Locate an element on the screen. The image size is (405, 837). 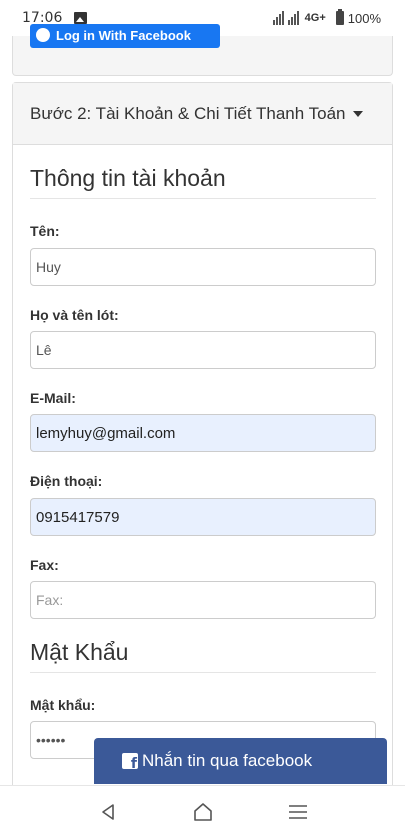
caret-down-icon is located at coordinates (357, 113).